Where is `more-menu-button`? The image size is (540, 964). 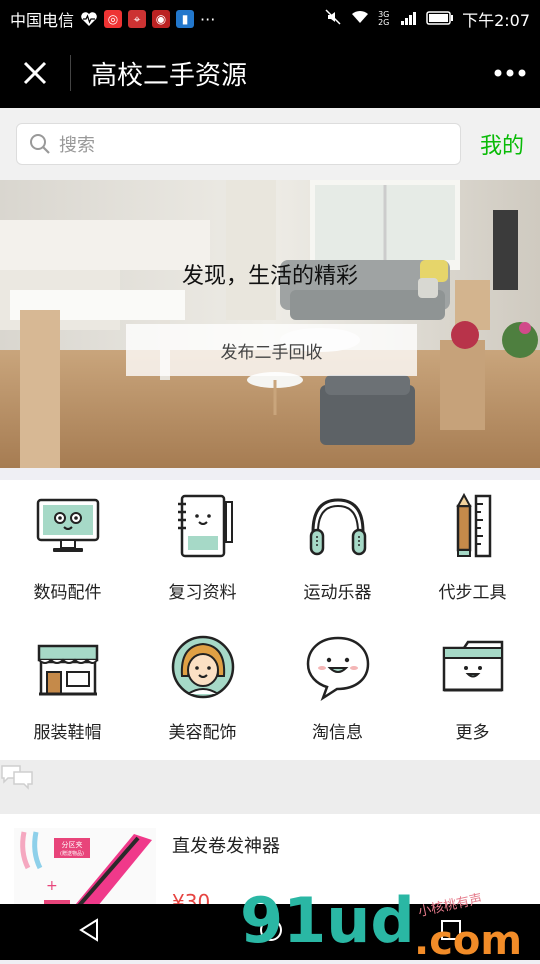
more-menu-button is located at coordinates (510, 73).